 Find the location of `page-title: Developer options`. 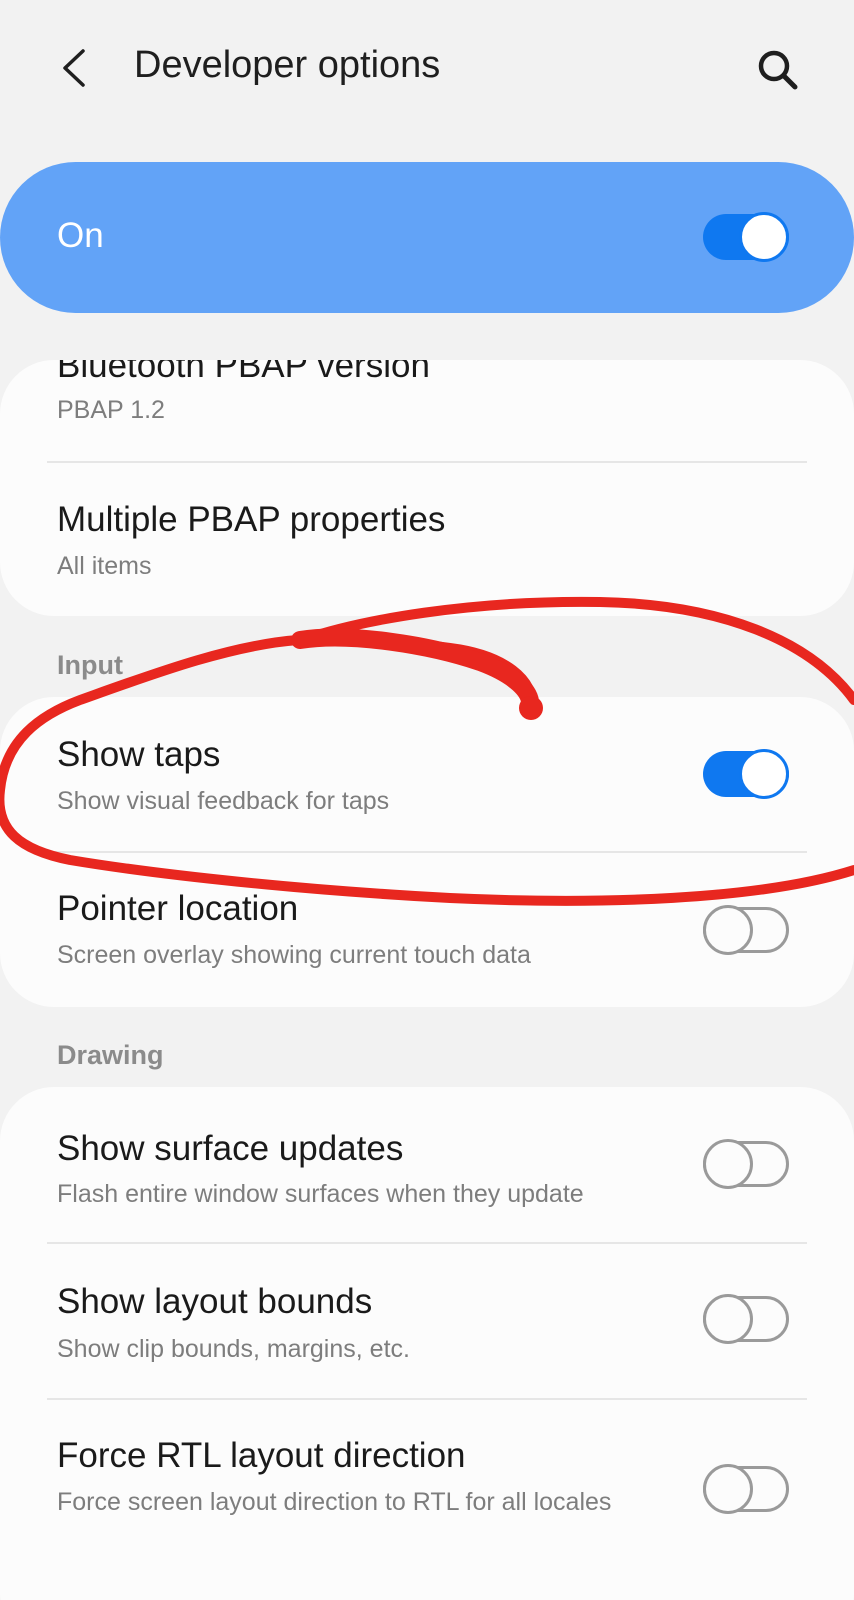

page-title: Developer options is located at coordinates (287, 65).